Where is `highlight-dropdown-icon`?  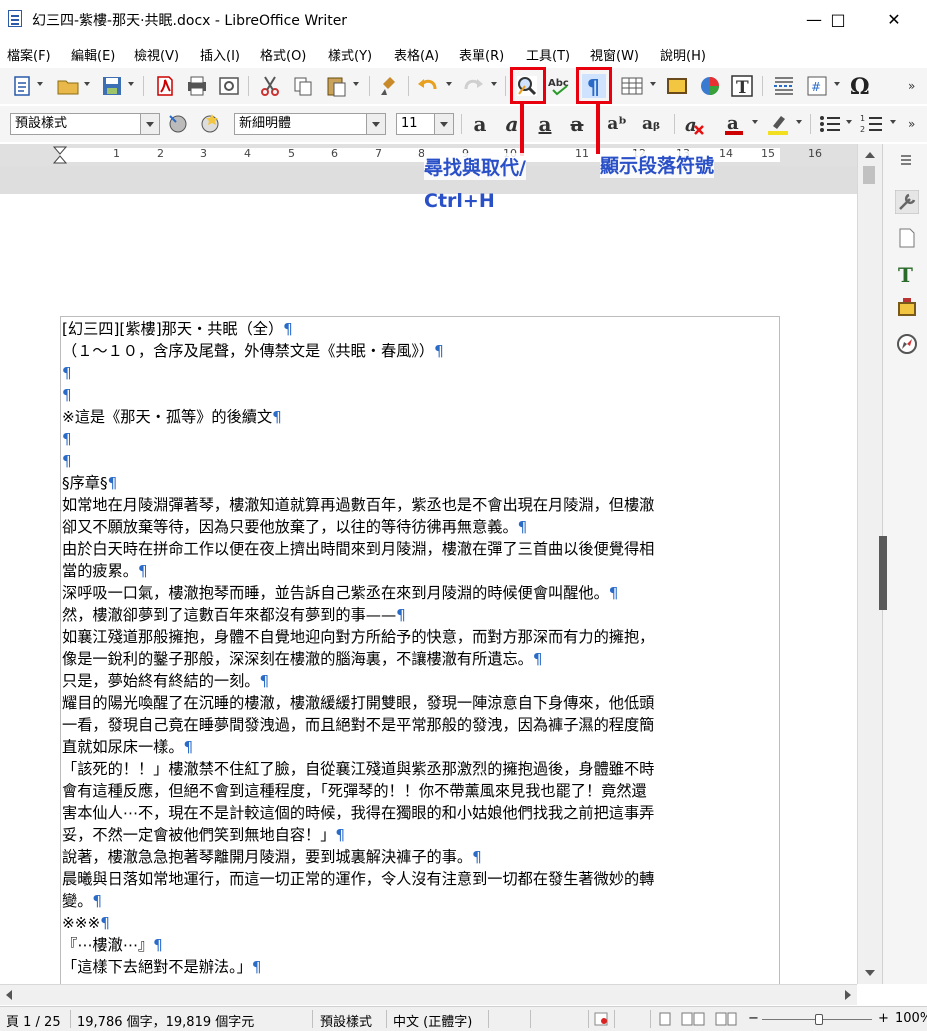
highlight-dropdown-icon is located at coordinates (799, 122).